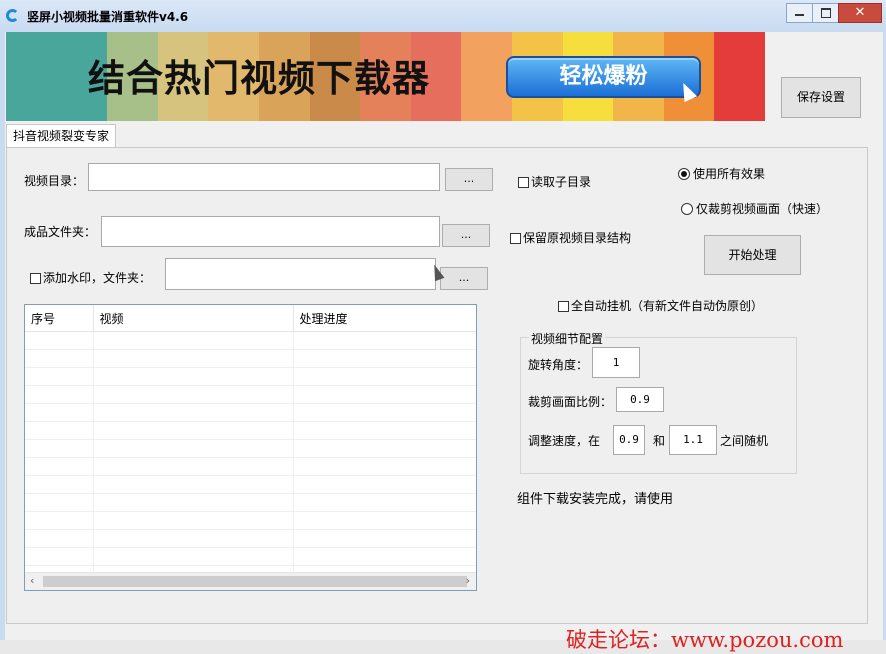 This screenshot has height=654, width=886. I want to click on tab-douyin-expert: 抖音视频裂变专家, so click(61, 136).